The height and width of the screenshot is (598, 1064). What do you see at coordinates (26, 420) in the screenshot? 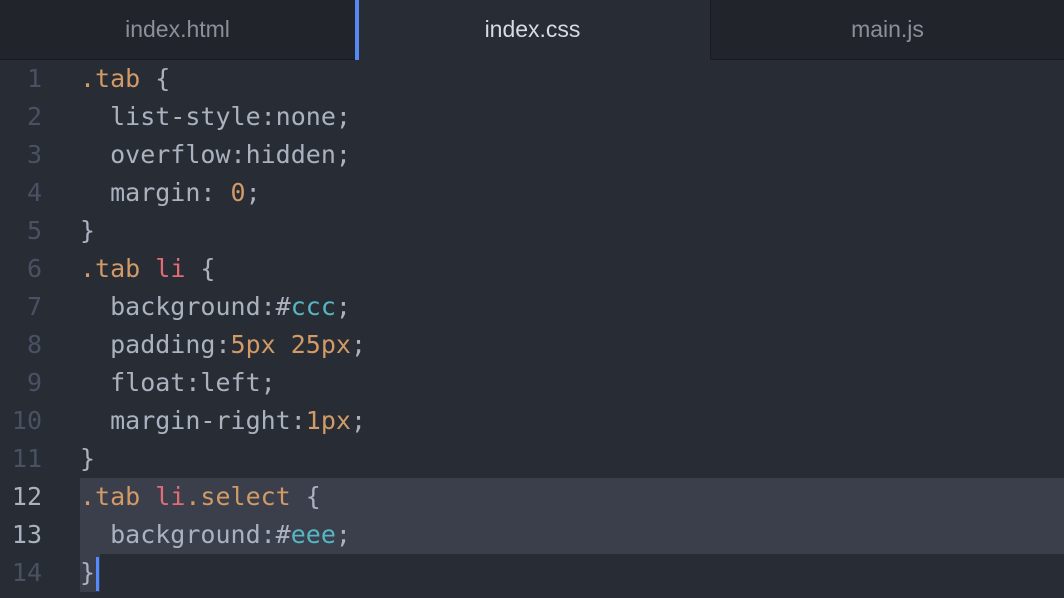
I see `line-number: 10` at bounding box center [26, 420].